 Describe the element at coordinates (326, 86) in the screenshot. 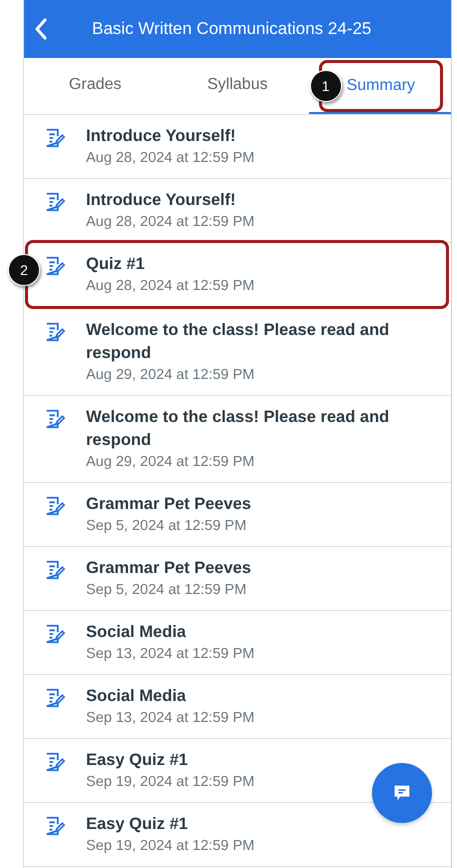

I see `step-number-badge: 1` at that location.